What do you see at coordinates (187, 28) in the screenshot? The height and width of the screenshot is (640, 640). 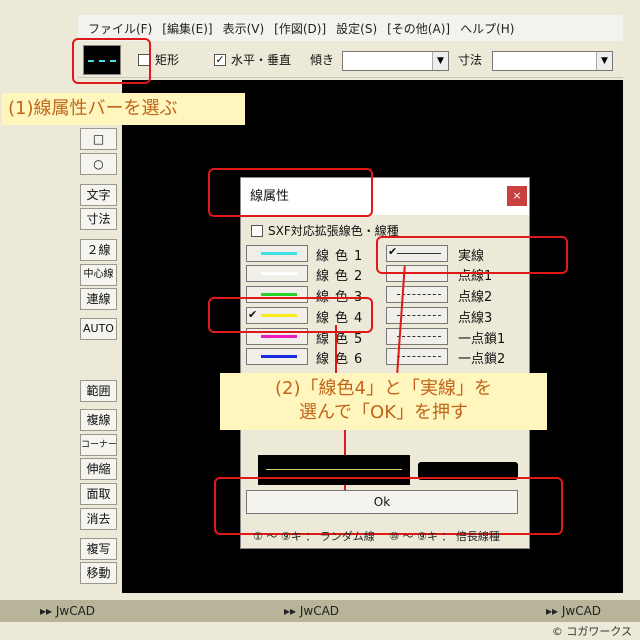 I see `menu-edit: [編集(E)]` at bounding box center [187, 28].